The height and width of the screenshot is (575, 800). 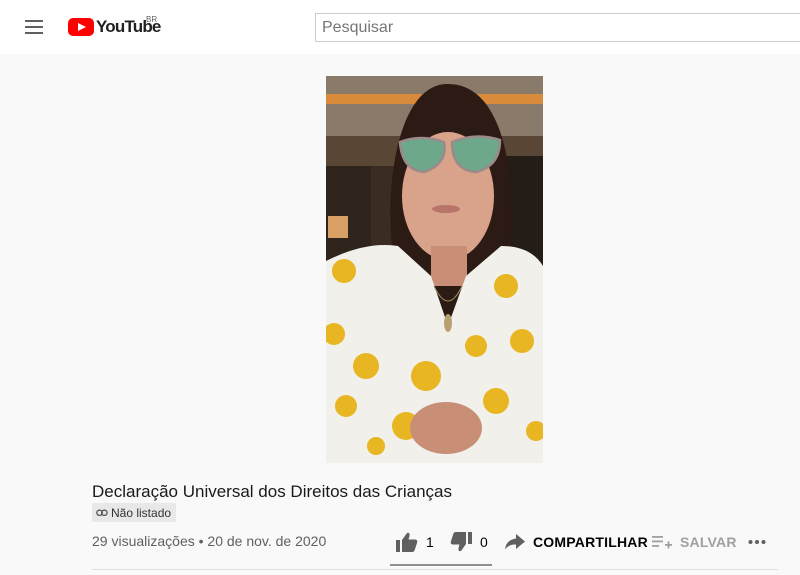 I want to click on link-icon, so click(x=102, y=512).